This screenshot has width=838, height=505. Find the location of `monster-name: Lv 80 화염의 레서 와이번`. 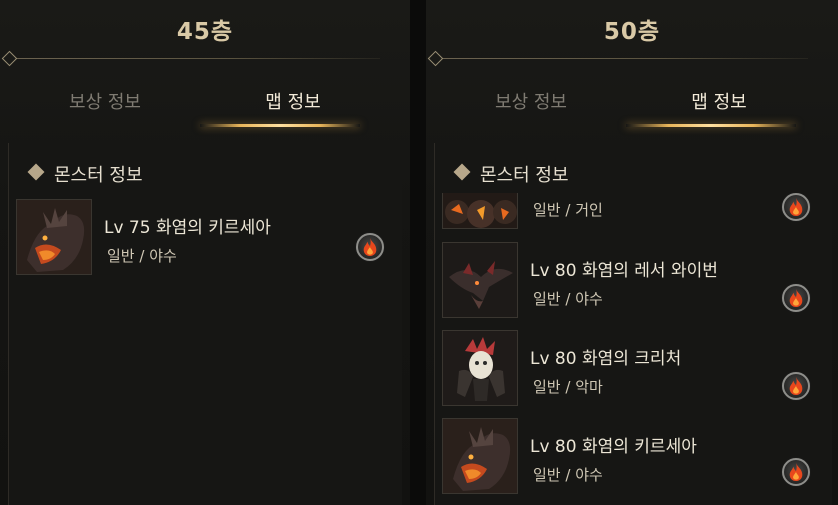

monster-name: Lv 80 화염의 레서 와이번 is located at coordinates (624, 271).